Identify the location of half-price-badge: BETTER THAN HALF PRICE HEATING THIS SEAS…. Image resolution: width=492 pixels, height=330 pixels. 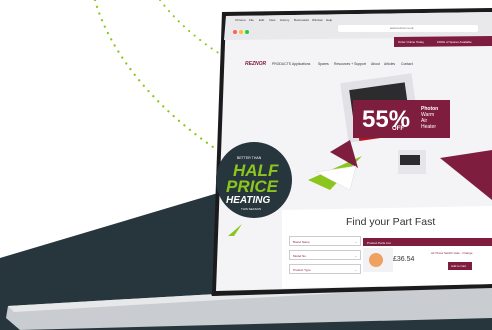
(254, 180).